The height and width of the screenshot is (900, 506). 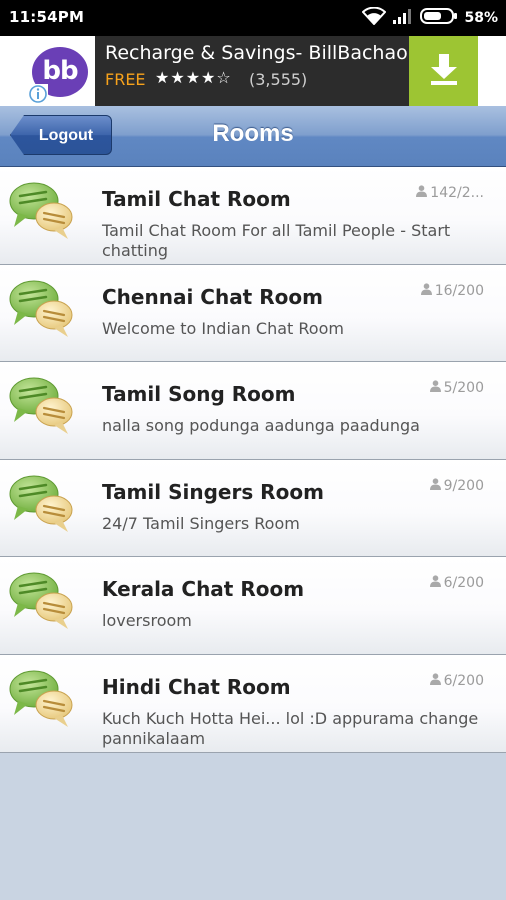 What do you see at coordinates (253, 136) in the screenshot?
I see `navigation-header: Rooms Logout` at bounding box center [253, 136].